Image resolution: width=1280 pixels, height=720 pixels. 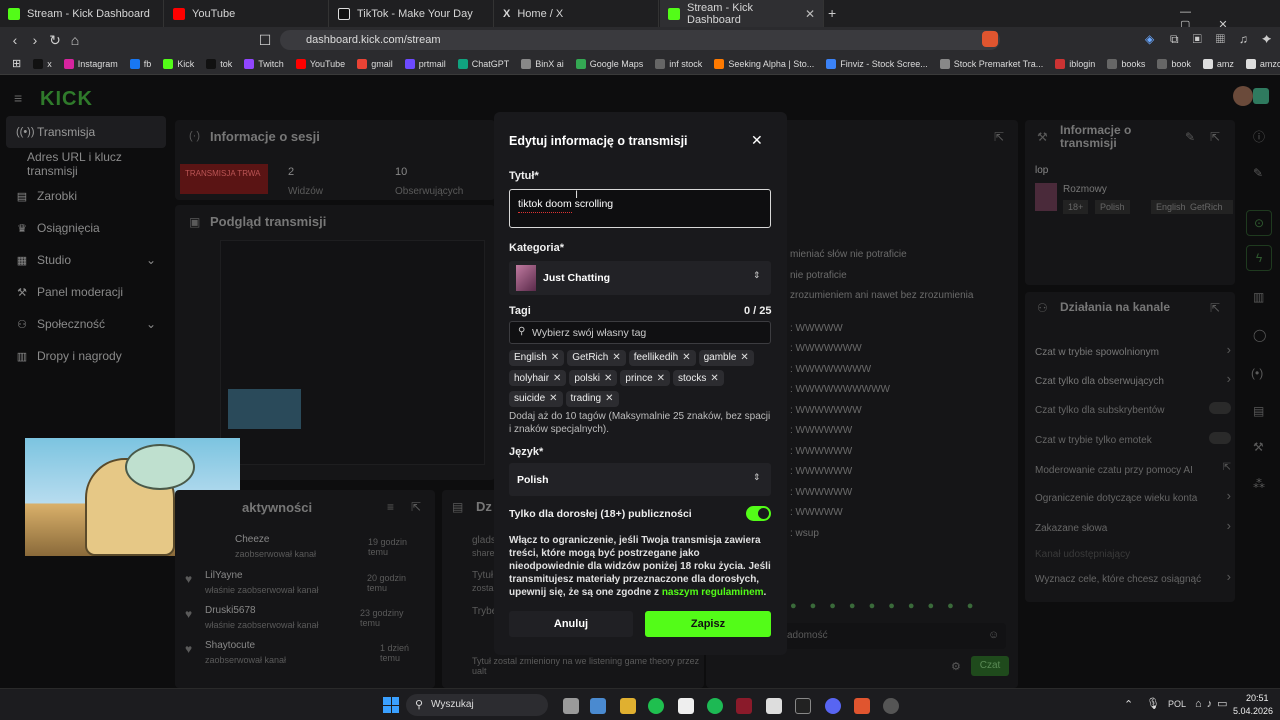 I want to click on browser-tab: Stream - Kick Dashboard, so click(x=82, y=13).